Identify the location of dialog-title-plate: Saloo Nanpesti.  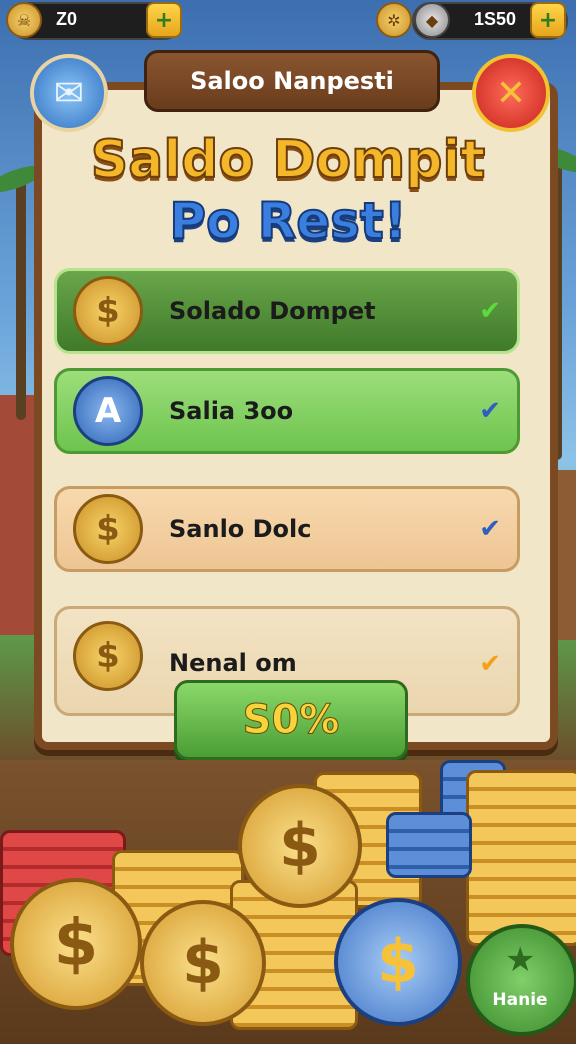
(292, 81).